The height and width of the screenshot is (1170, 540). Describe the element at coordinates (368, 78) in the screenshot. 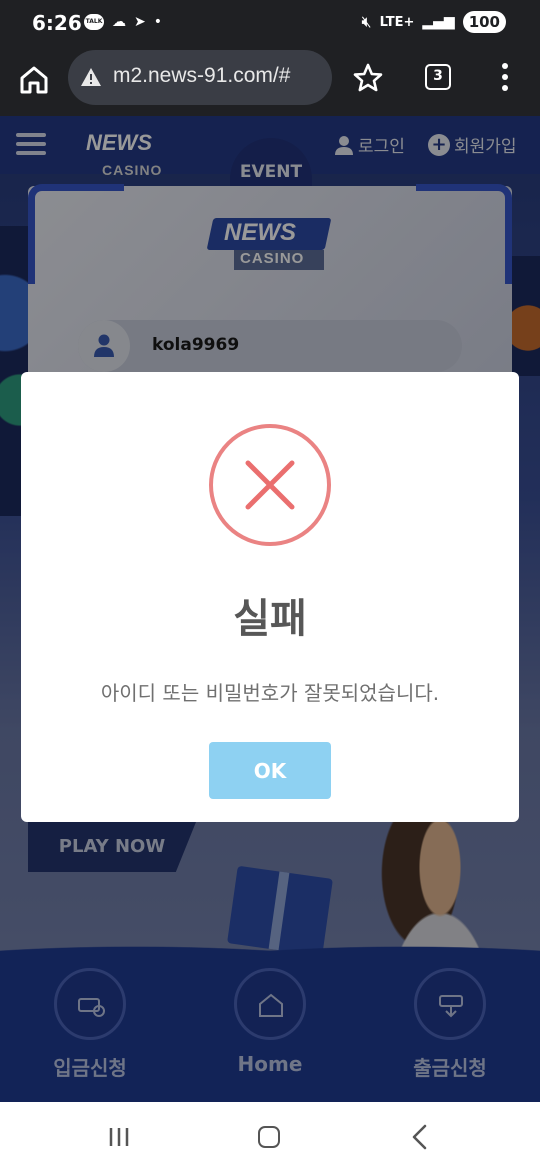

I see `bookmark-star-icon` at that location.